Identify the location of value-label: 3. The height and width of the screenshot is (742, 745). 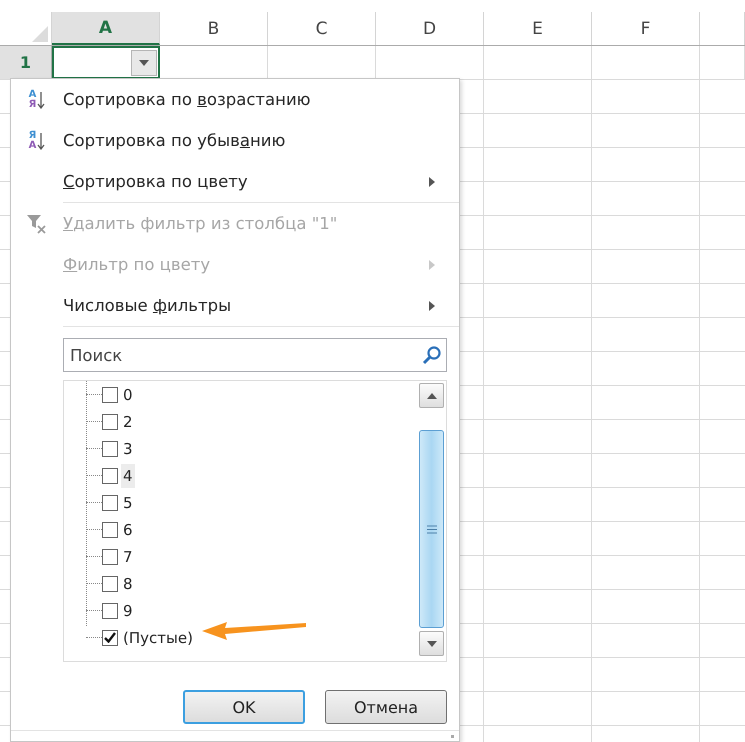
(128, 448).